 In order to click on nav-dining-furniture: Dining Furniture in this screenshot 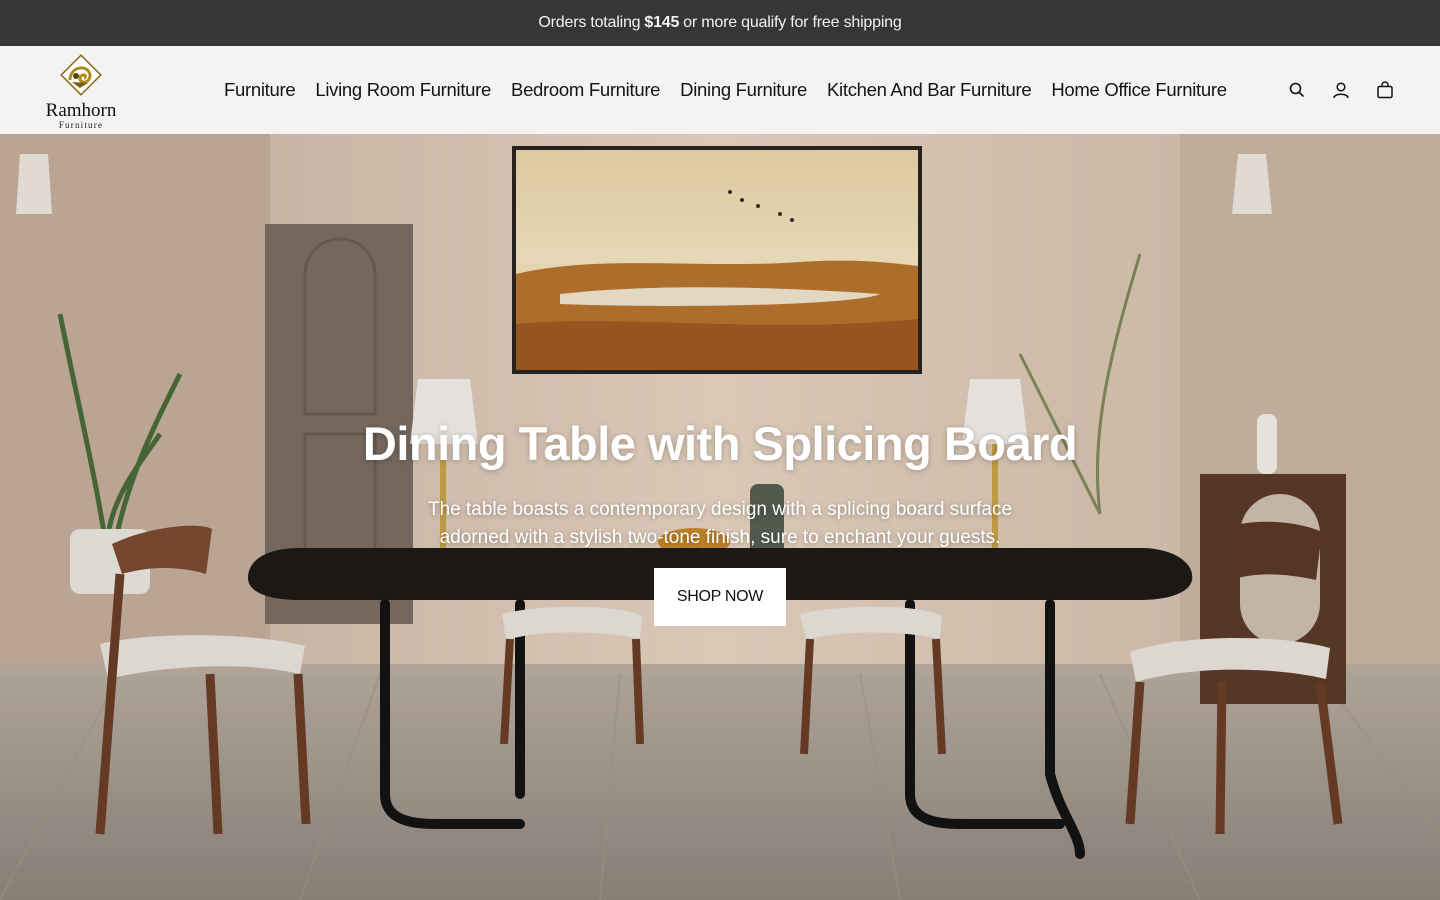, I will do `click(743, 90)`.